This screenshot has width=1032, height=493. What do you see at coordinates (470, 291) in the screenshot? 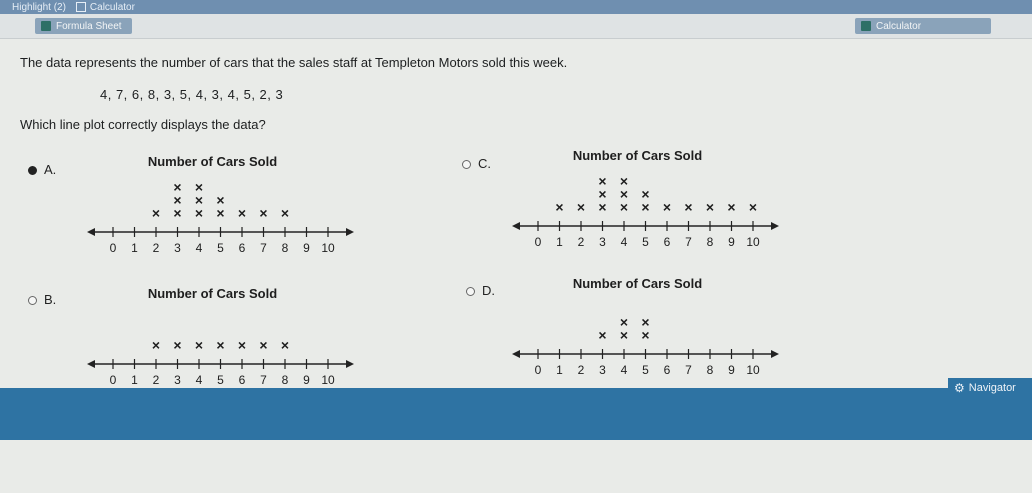
I see `option-d-radio` at bounding box center [470, 291].